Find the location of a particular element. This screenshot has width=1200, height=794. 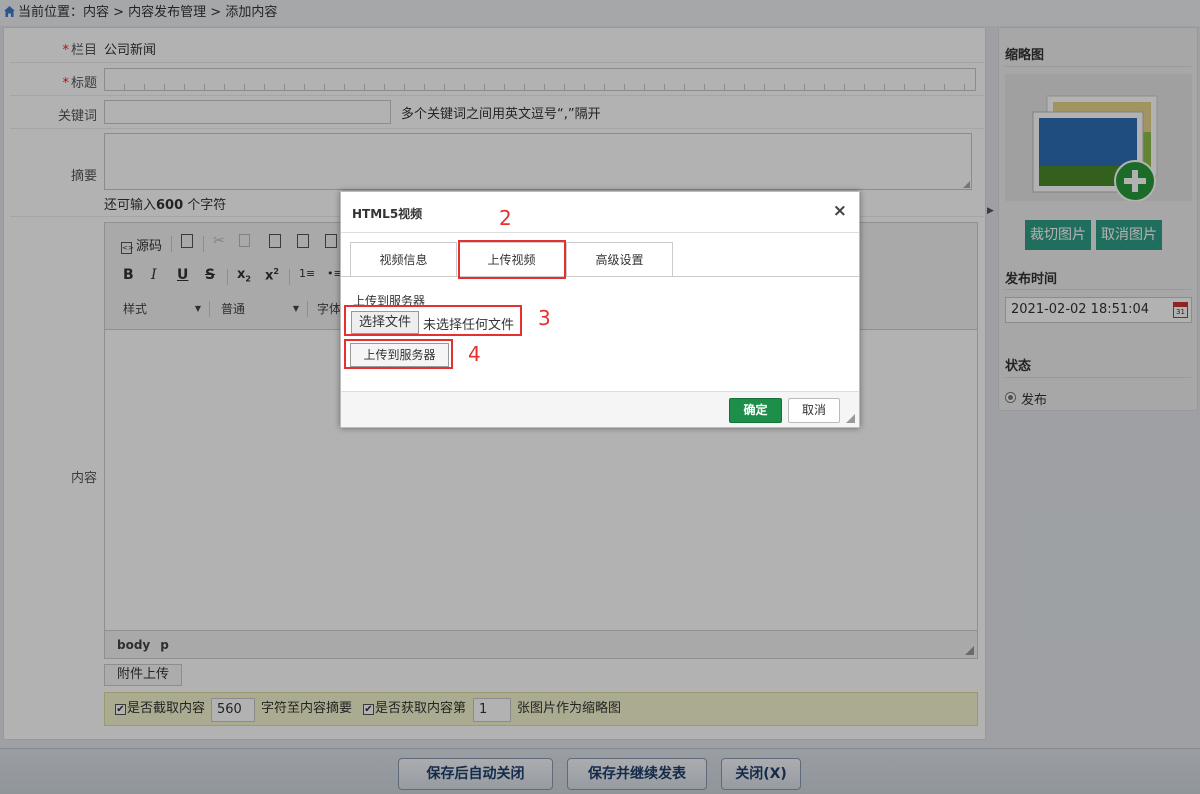

close-icon: × is located at coordinates (840, 211).